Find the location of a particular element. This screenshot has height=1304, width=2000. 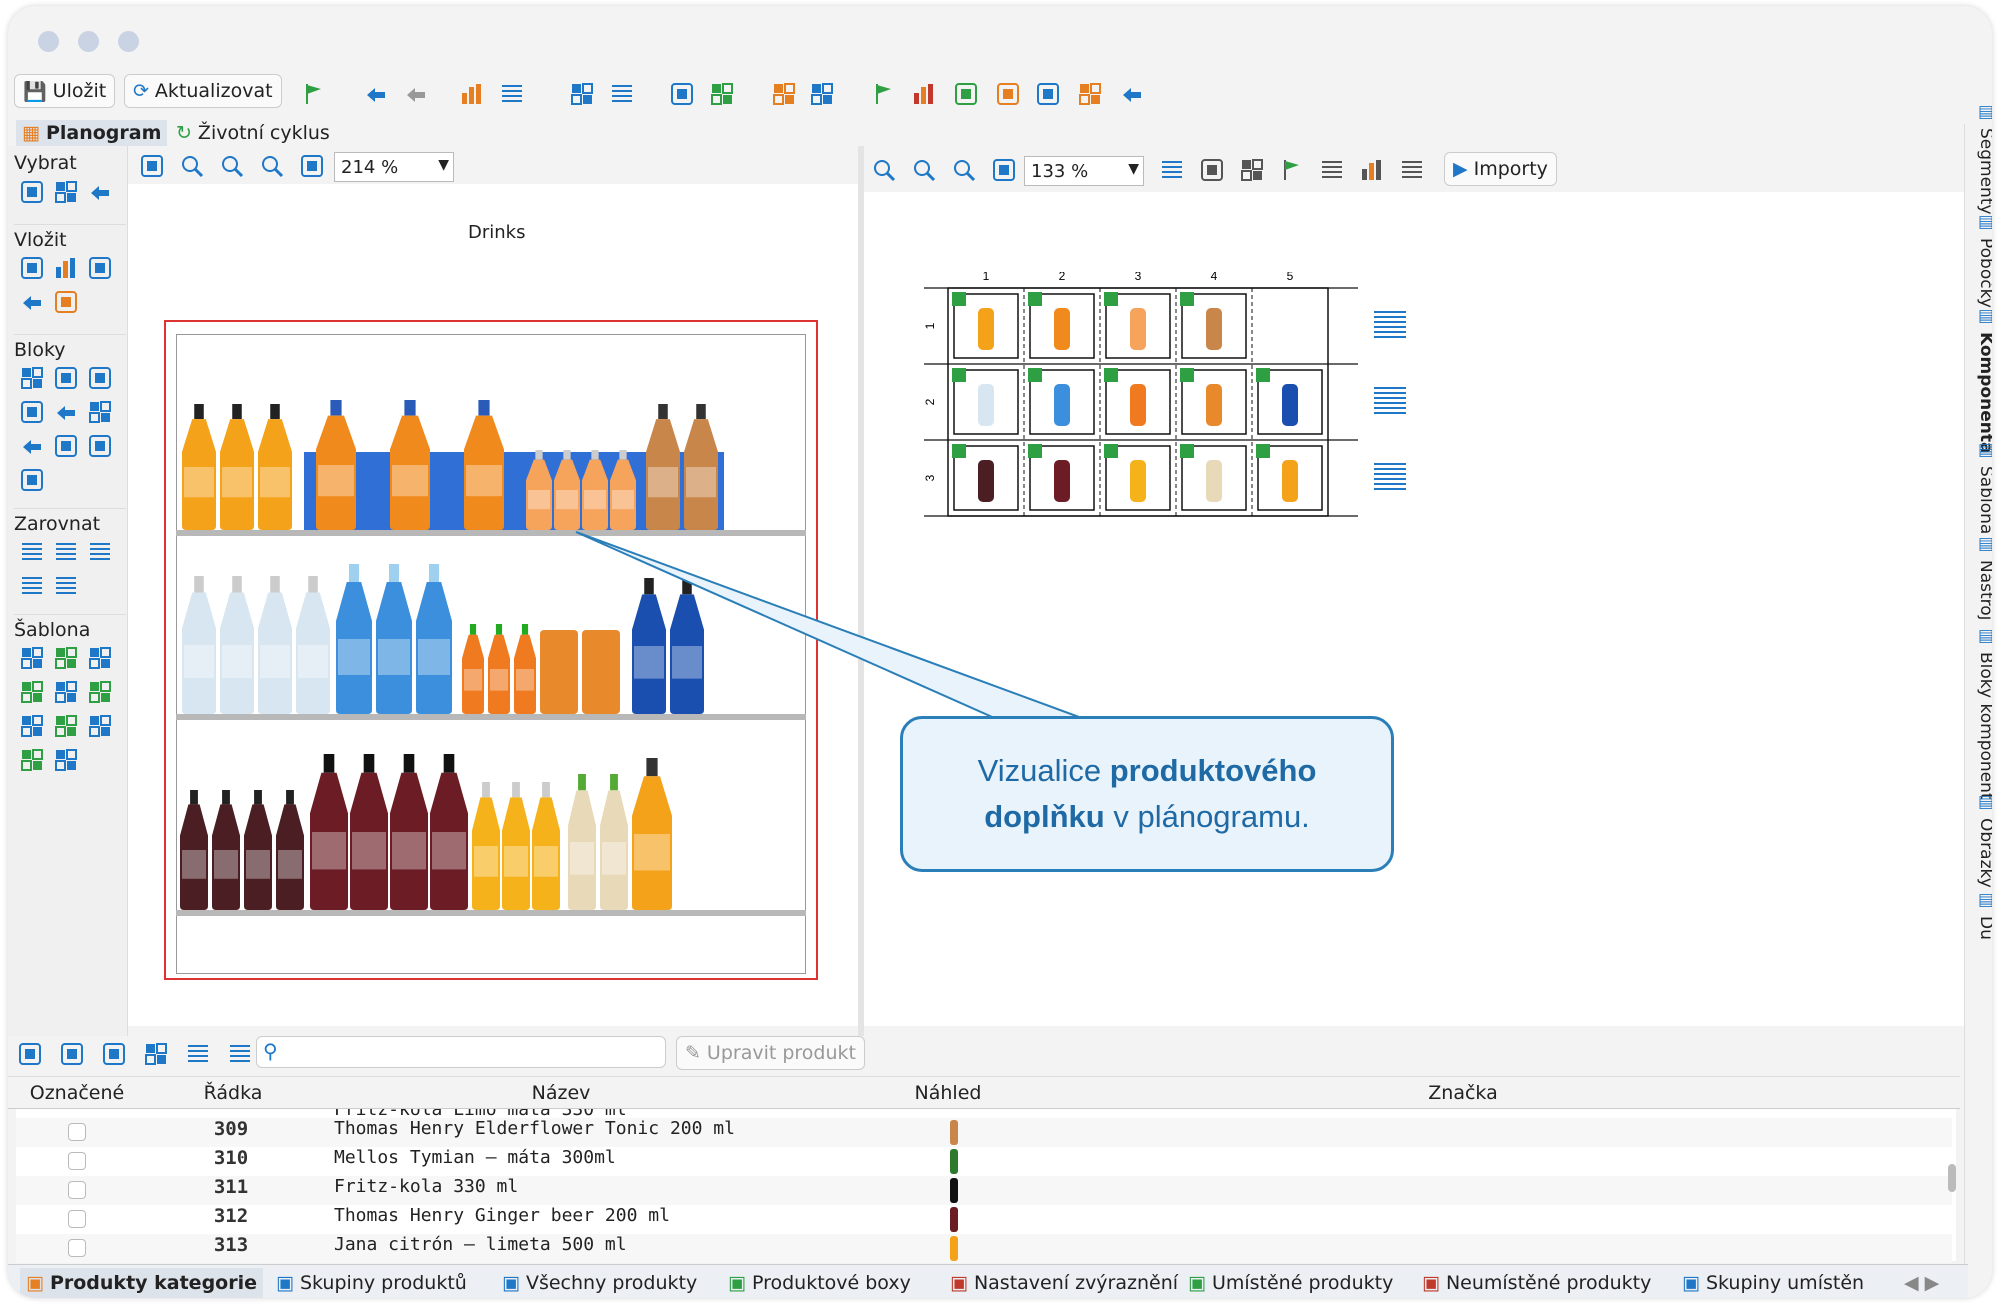

layout-icon is located at coordinates (682, 94).